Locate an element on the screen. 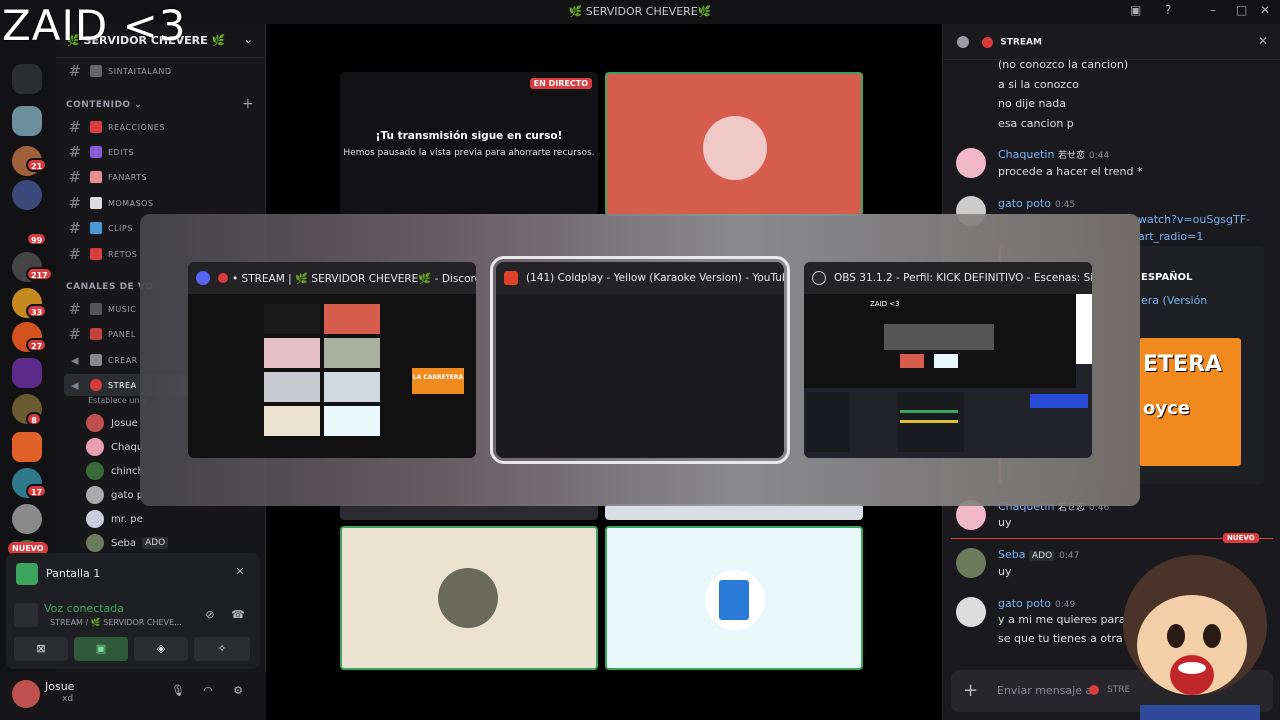 This screenshot has height=720, width=1280. message-text: no dije nada is located at coordinates (1032, 103).